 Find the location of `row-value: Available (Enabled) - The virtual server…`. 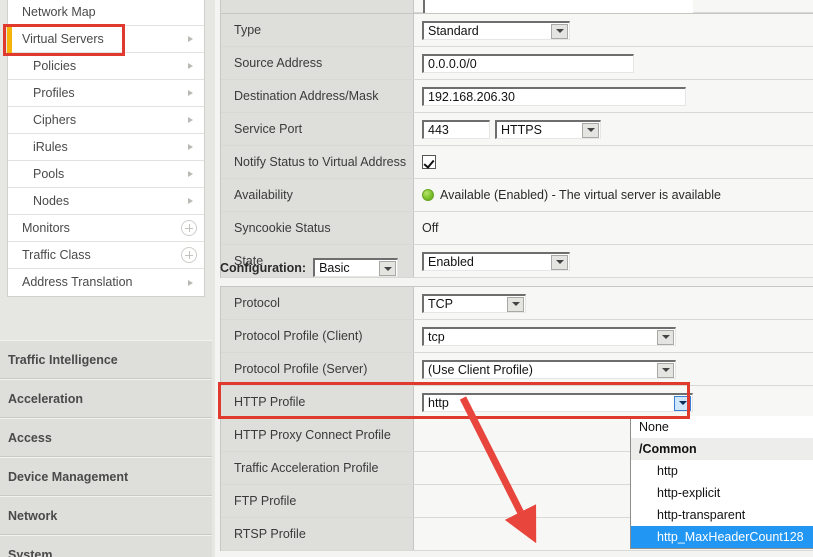

row-value: Available (Enabled) - The virtual server… is located at coordinates (613, 195).